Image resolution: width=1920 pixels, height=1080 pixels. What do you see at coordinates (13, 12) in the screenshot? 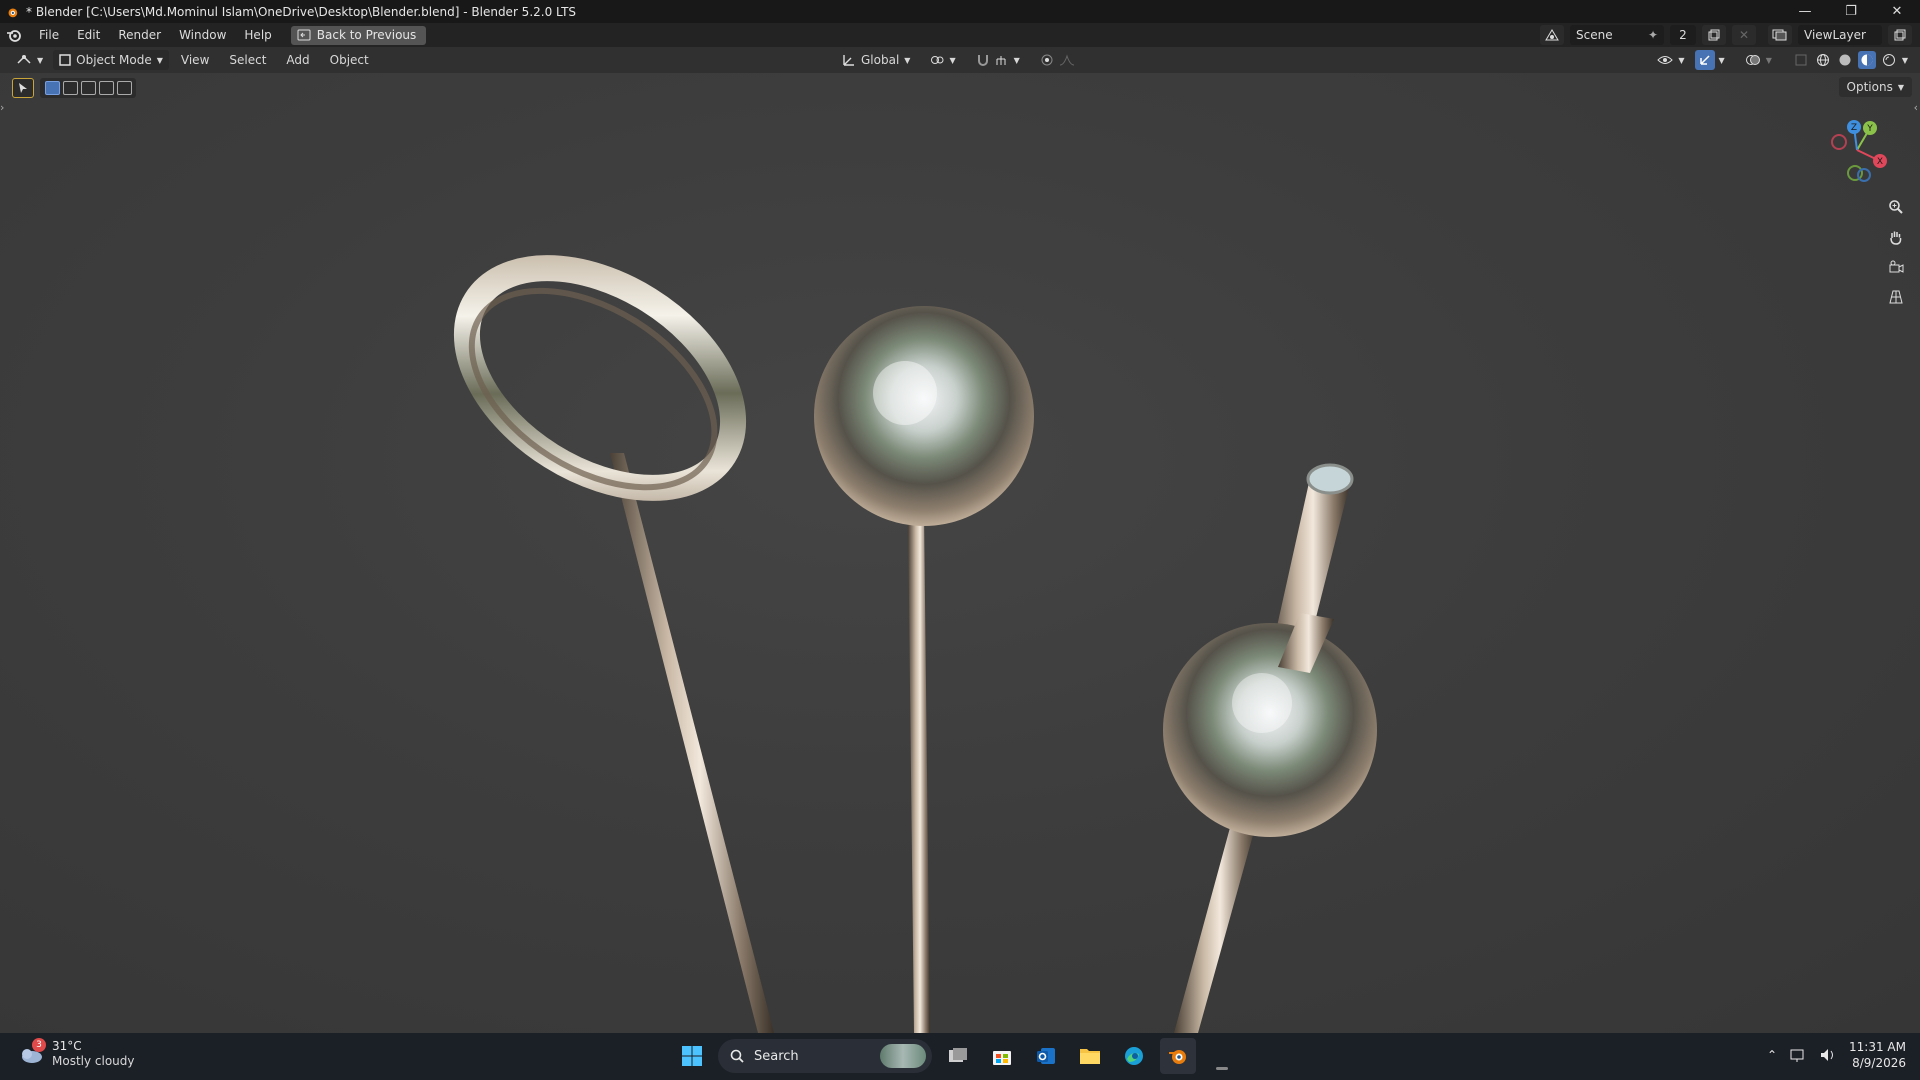
I see `blender-app-icon` at bounding box center [13, 12].